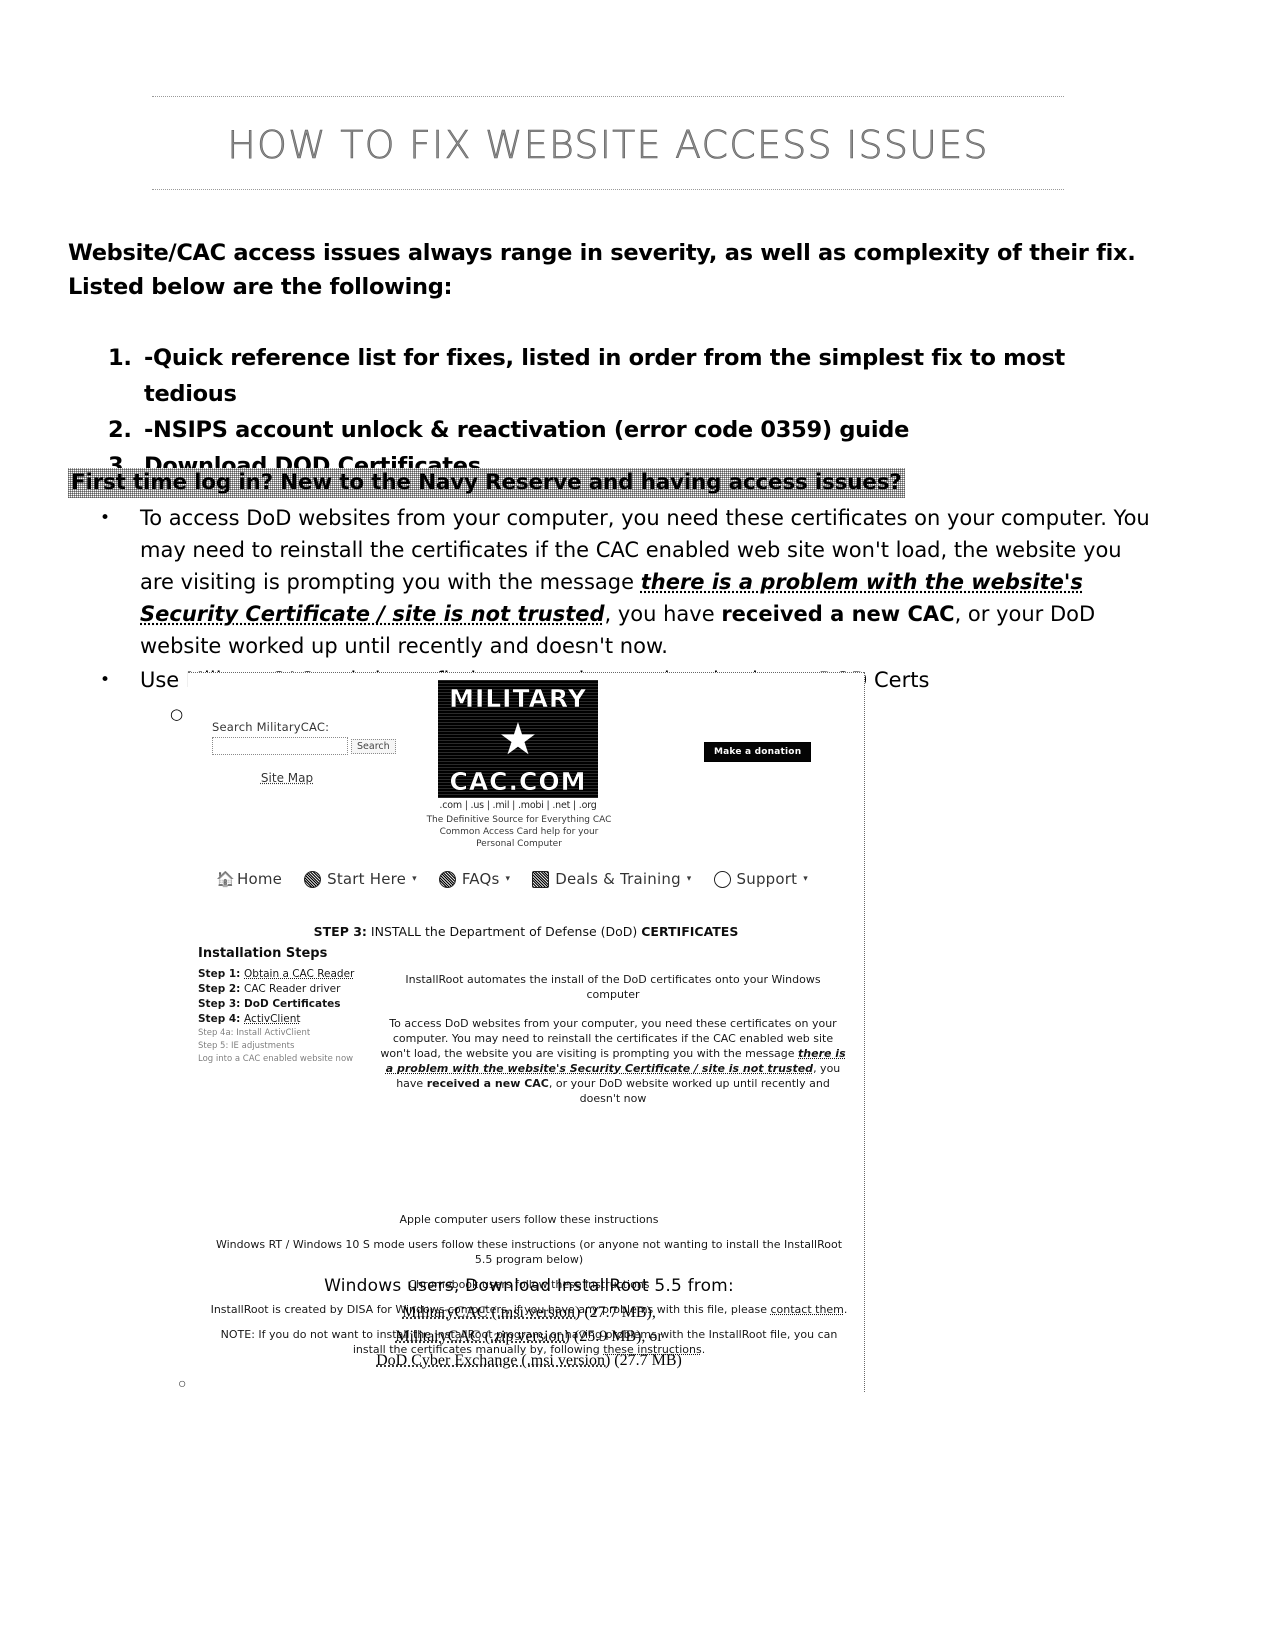  Describe the element at coordinates (493, 1360) in the screenshot. I see `download-link-cyber-exchange: DoD Cyber Exchange (.msi version)` at that location.